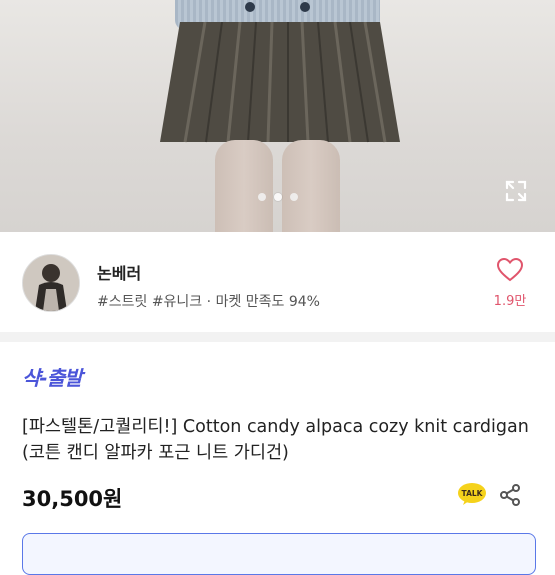  Describe the element at coordinates (510, 301) in the screenshot. I see `like-count: 1.9만` at that location.